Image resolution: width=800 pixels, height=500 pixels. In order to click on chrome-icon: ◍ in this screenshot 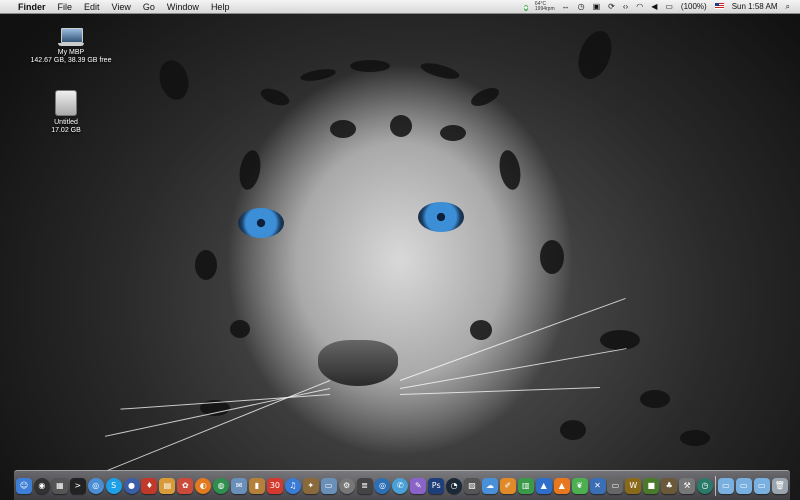, I will do `click(221, 485)`.